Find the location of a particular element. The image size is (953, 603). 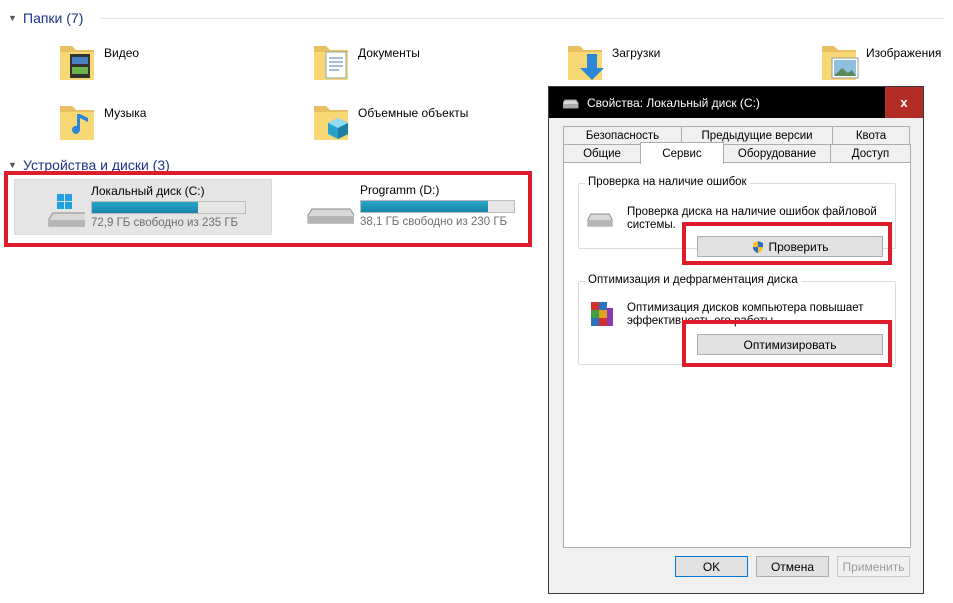

drive-check-icon is located at coordinates (600, 220).